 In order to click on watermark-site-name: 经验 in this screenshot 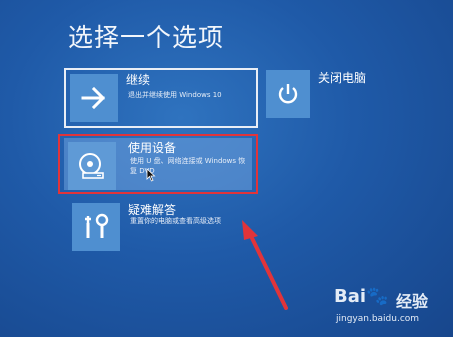, I will do `click(412, 301)`.